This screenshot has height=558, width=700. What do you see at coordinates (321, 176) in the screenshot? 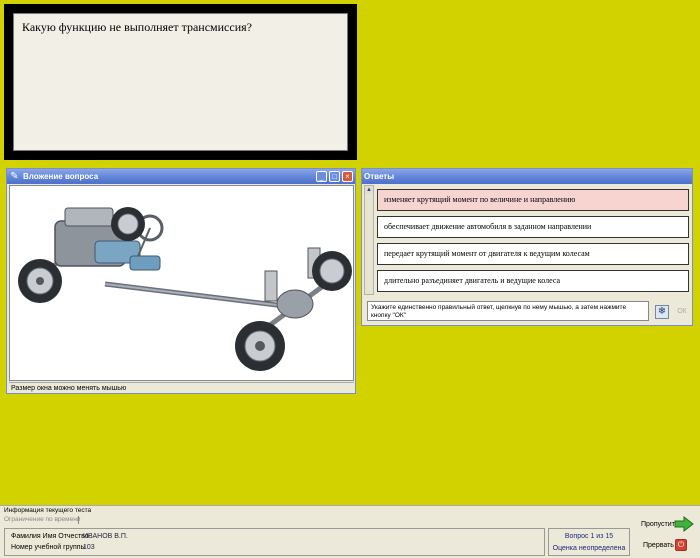
I see `minimize-button: _` at bounding box center [321, 176].